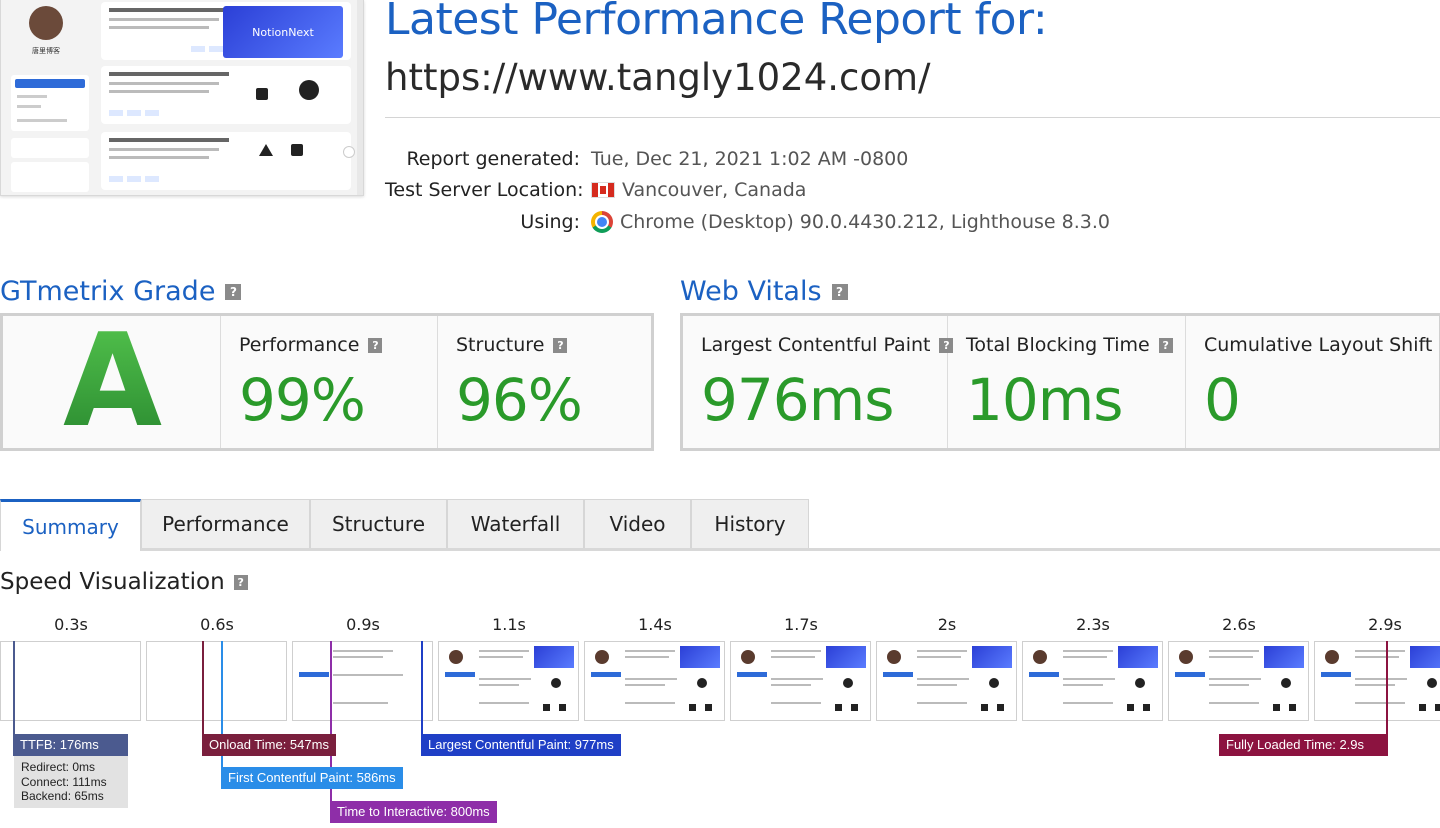  I want to click on chrome-icon, so click(602, 221).